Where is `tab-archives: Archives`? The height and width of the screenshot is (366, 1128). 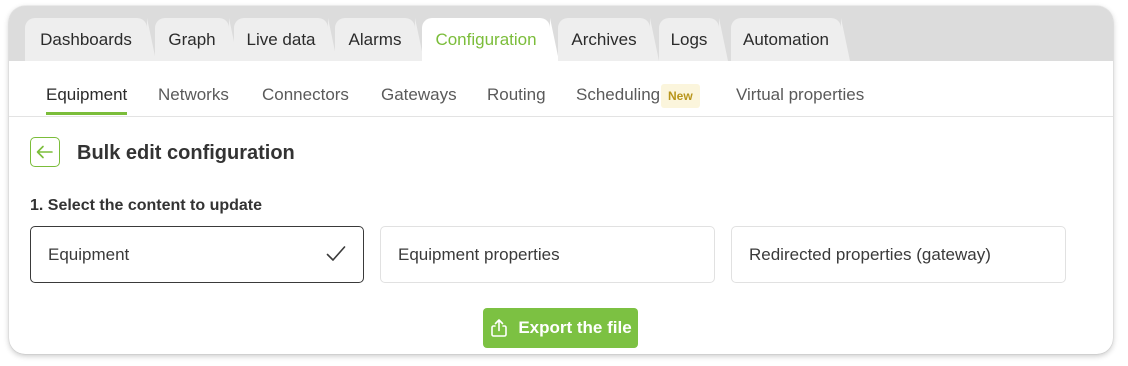
tab-archives: Archives is located at coordinates (608, 39).